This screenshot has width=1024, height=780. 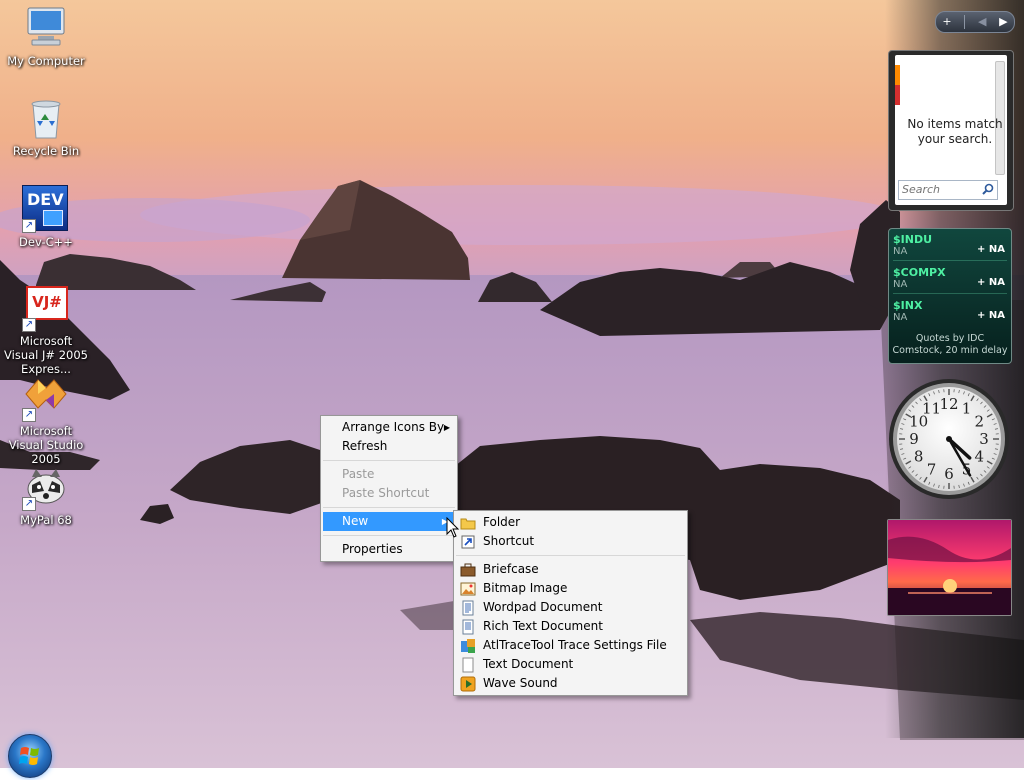 What do you see at coordinates (946, 22) in the screenshot?
I see `add-gadget-button: +` at bounding box center [946, 22].